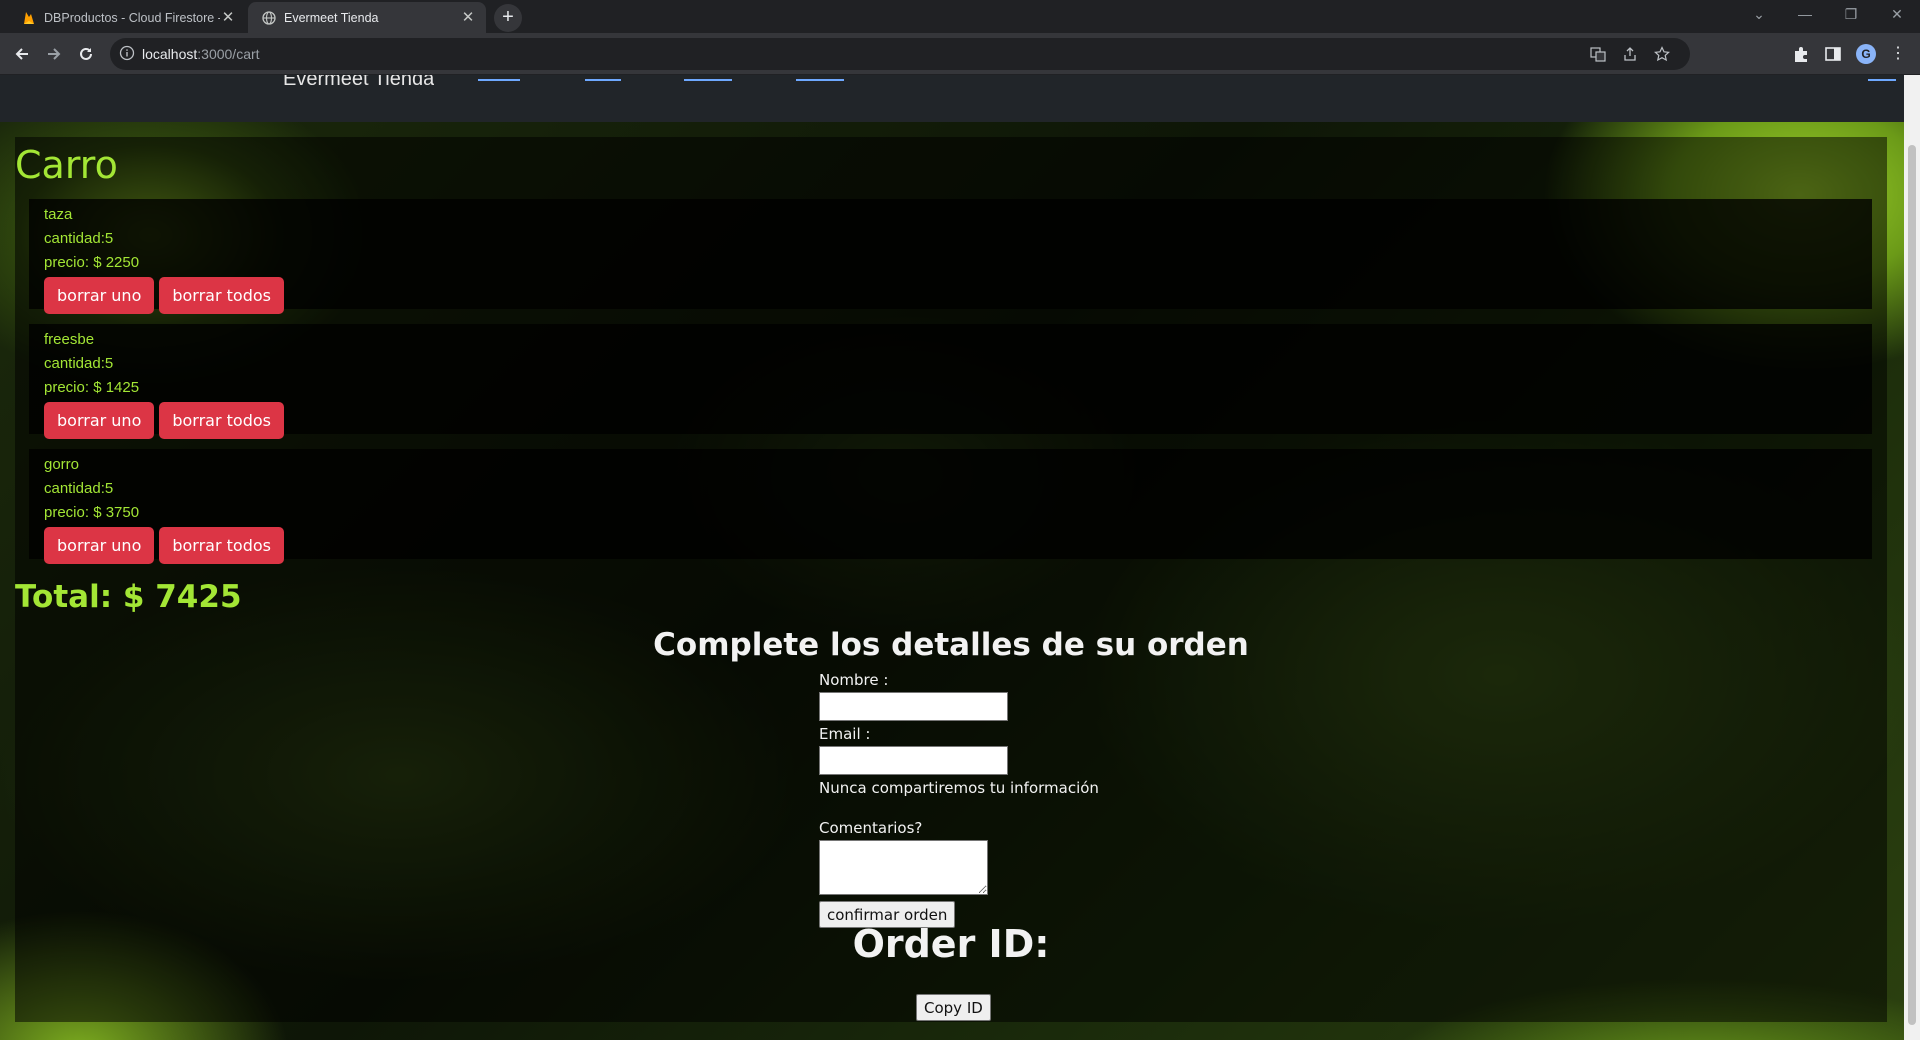 The height and width of the screenshot is (1040, 1920). I want to click on name-label: Nombre :, so click(854, 680).